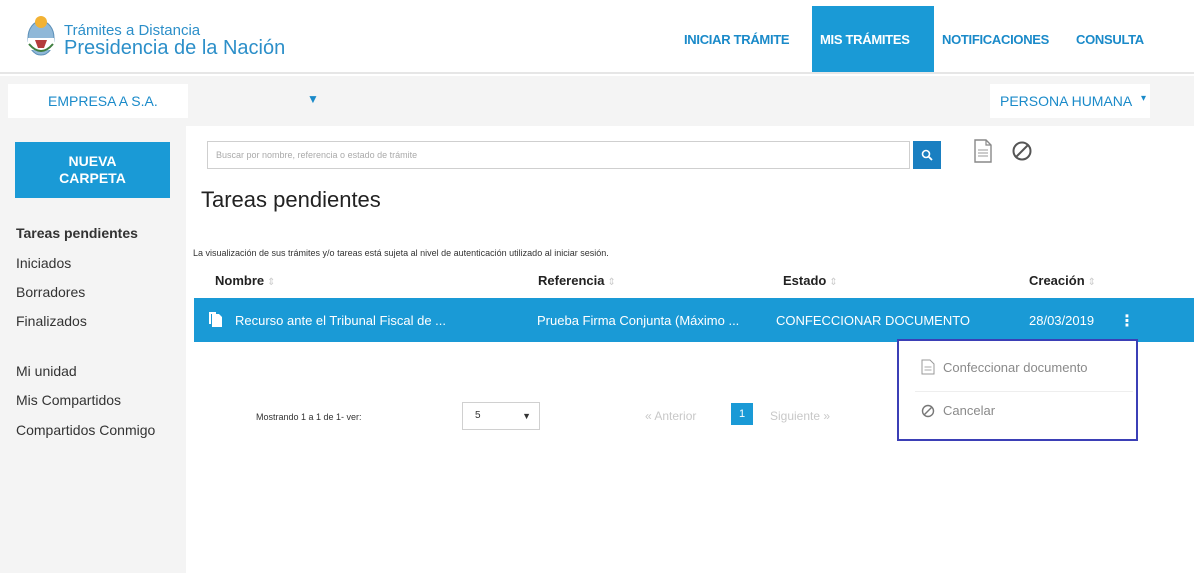  I want to click on copy-document-icon, so click(215, 319).